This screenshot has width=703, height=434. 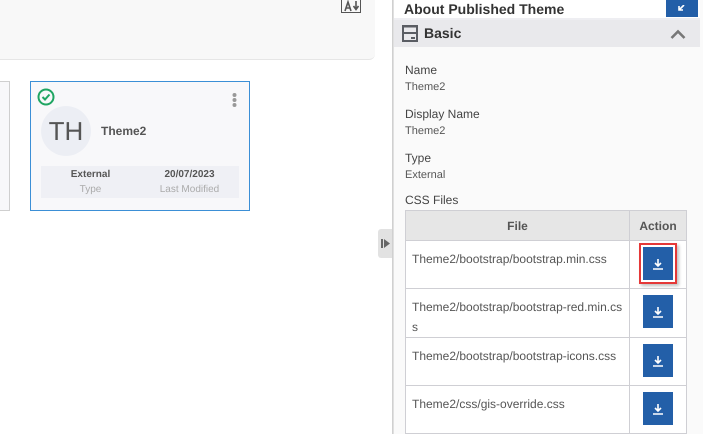 I want to click on field-value: External, so click(x=425, y=175).